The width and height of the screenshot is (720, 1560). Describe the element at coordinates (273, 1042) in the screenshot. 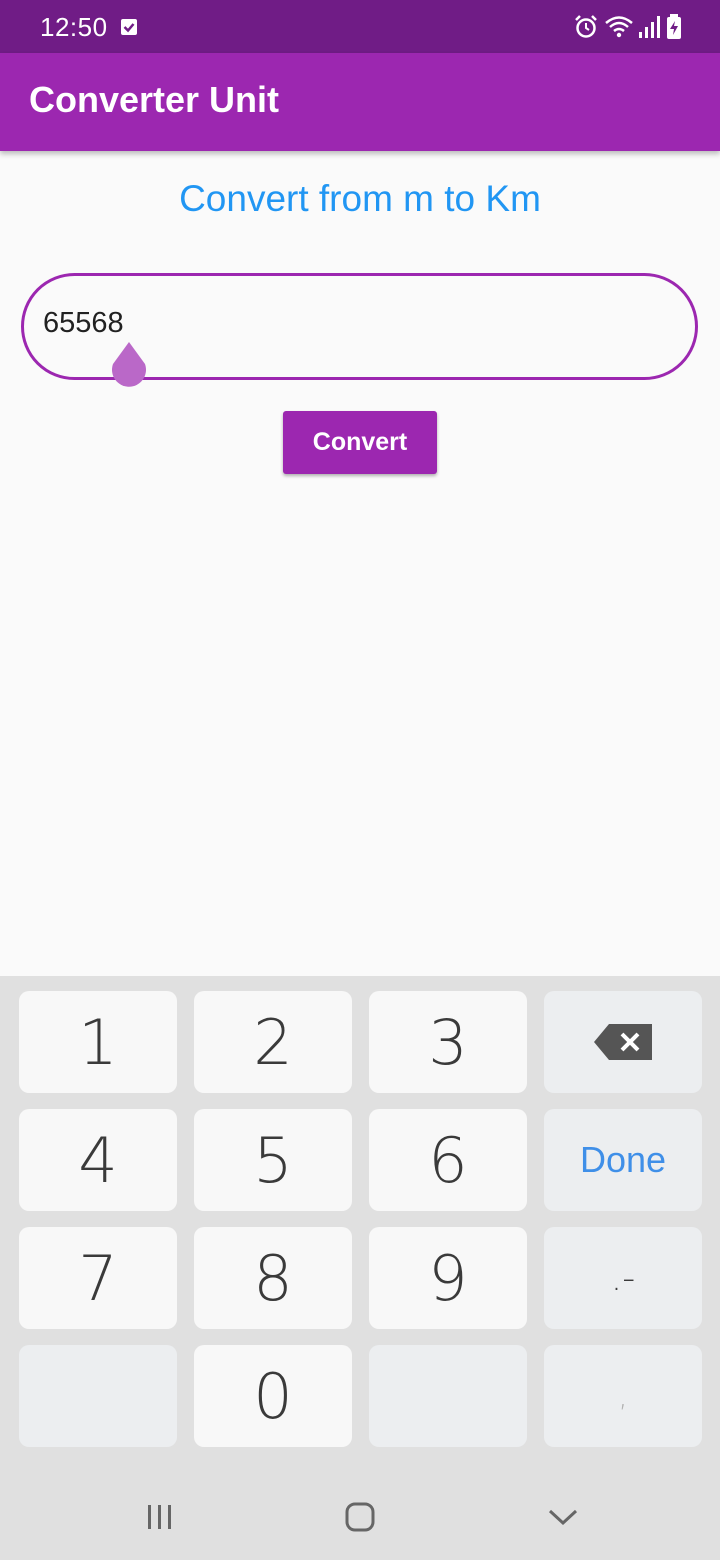

I see `key-2: 2` at that location.